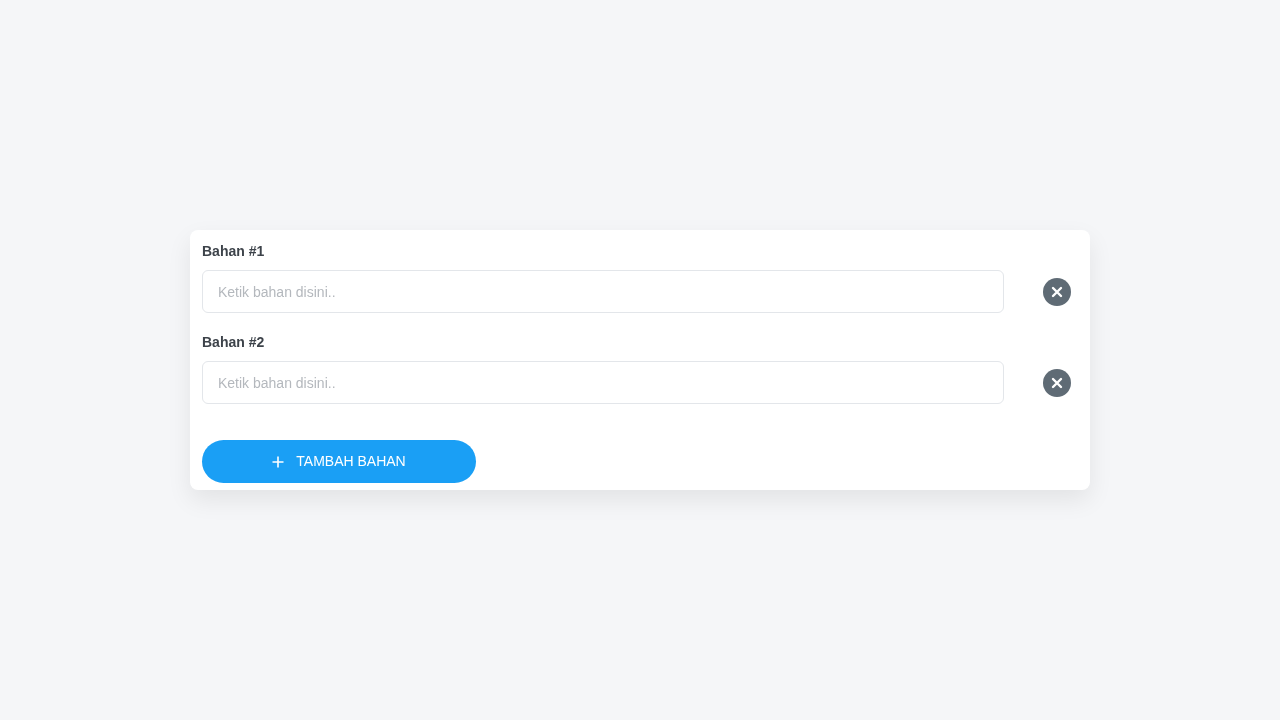  What do you see at coordinates (339, 461) in the screenshot?
I see `add-ingredient-button: TAMBAH BAHAN` at bounding box center [339, 461].